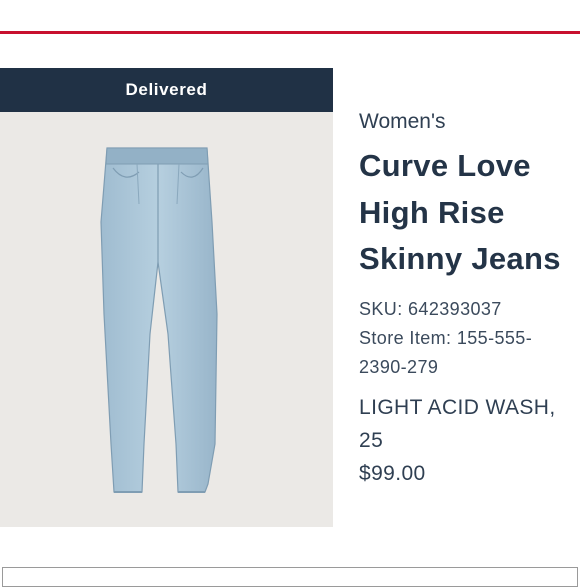 The image size is (580, 587). What do you see at coordinates (159, 320) in the screenshot?
I see `jeans-illustration` at bounding box center [159, 320].